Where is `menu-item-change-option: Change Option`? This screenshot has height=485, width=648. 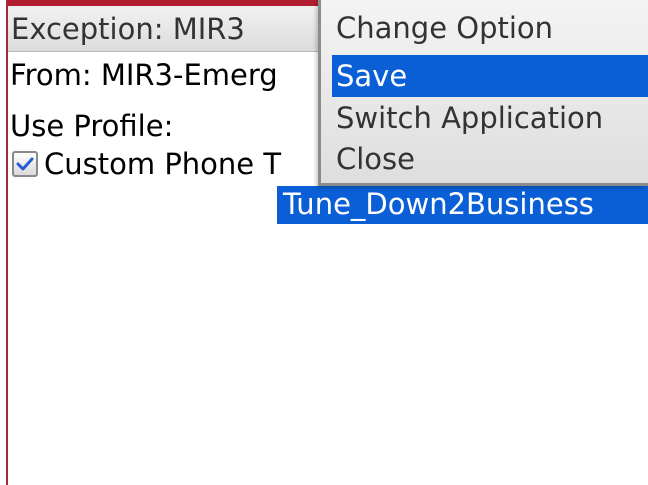
menu-item-change-option: Change Option is located at coordinates (490, 28).